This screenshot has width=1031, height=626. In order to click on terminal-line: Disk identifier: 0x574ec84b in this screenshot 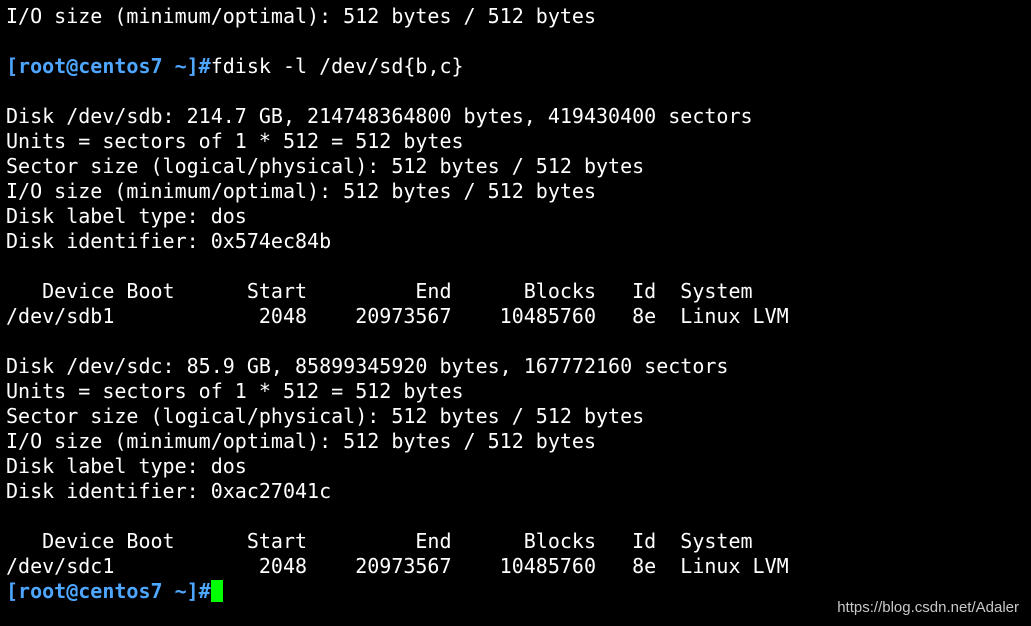, I will do `click(169, 241)`.